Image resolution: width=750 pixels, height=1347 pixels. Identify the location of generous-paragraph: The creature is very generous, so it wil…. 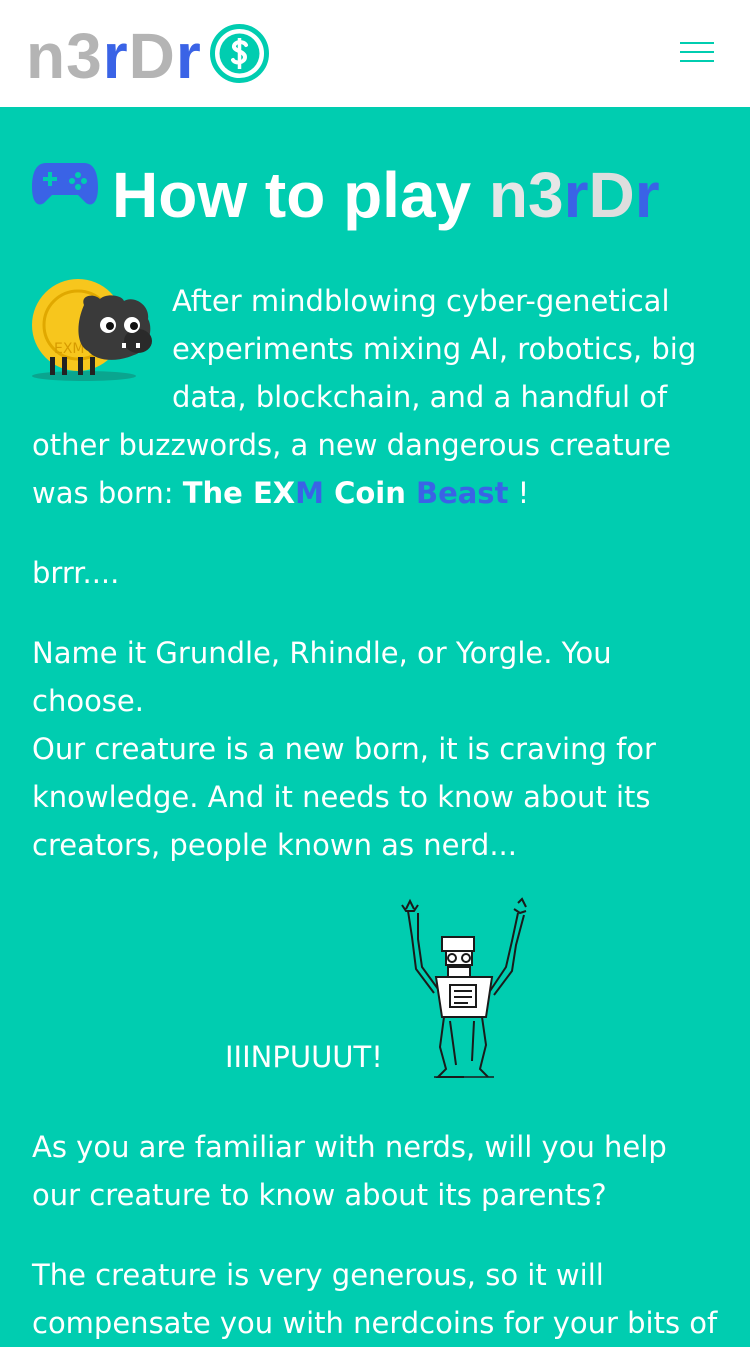
(375, 1299).